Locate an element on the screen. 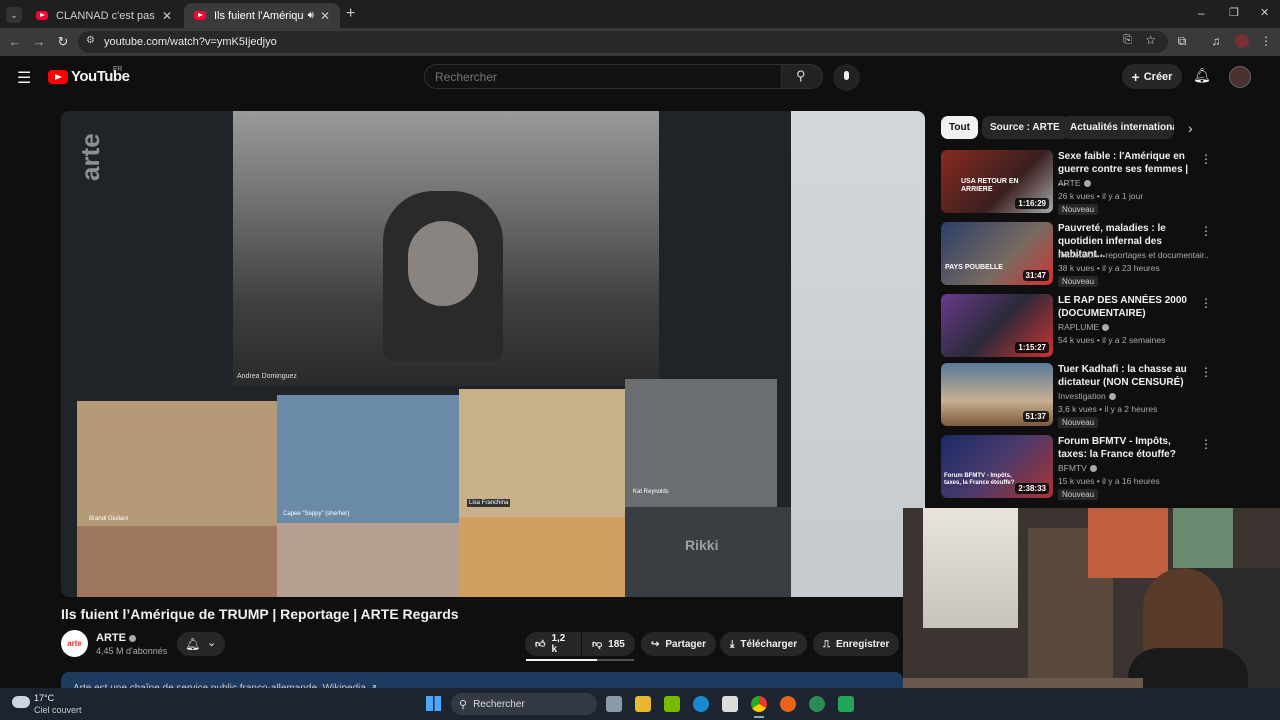  hamburger-menu-icon: ☰ is located at coordinates (24, 78).